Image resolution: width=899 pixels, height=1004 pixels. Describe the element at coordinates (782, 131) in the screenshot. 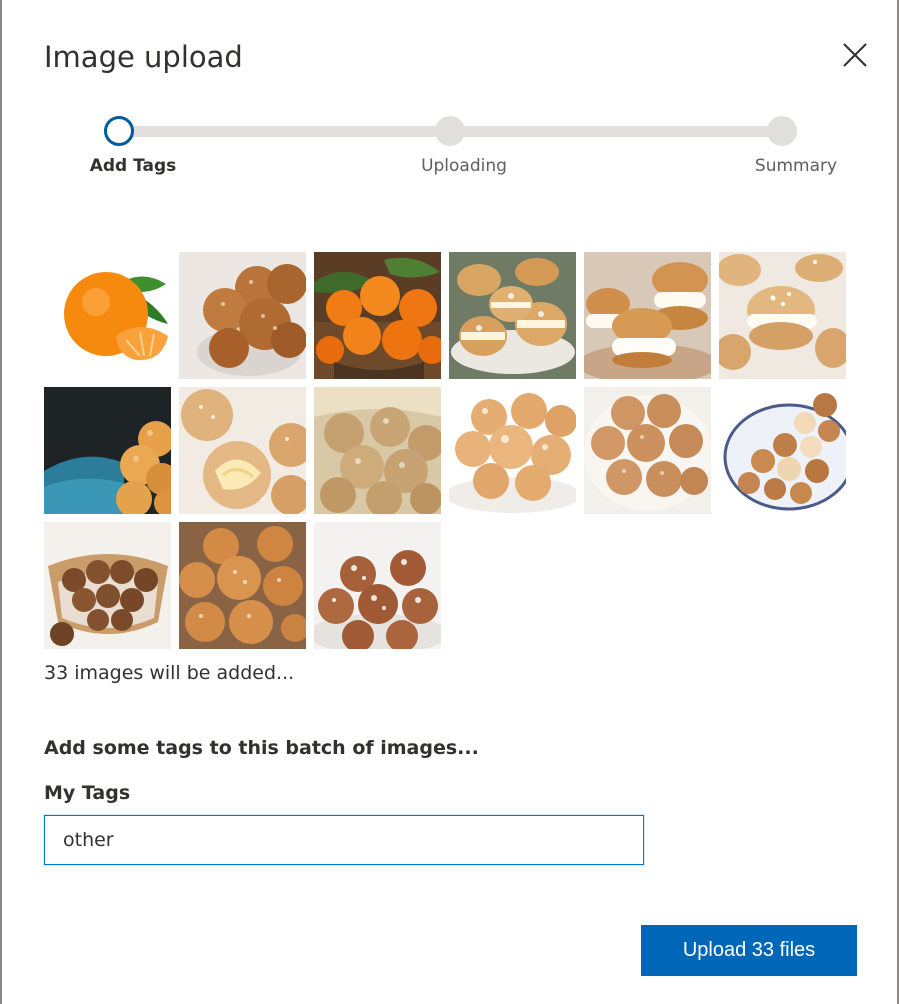

I see `step-dot-summary` at that location.